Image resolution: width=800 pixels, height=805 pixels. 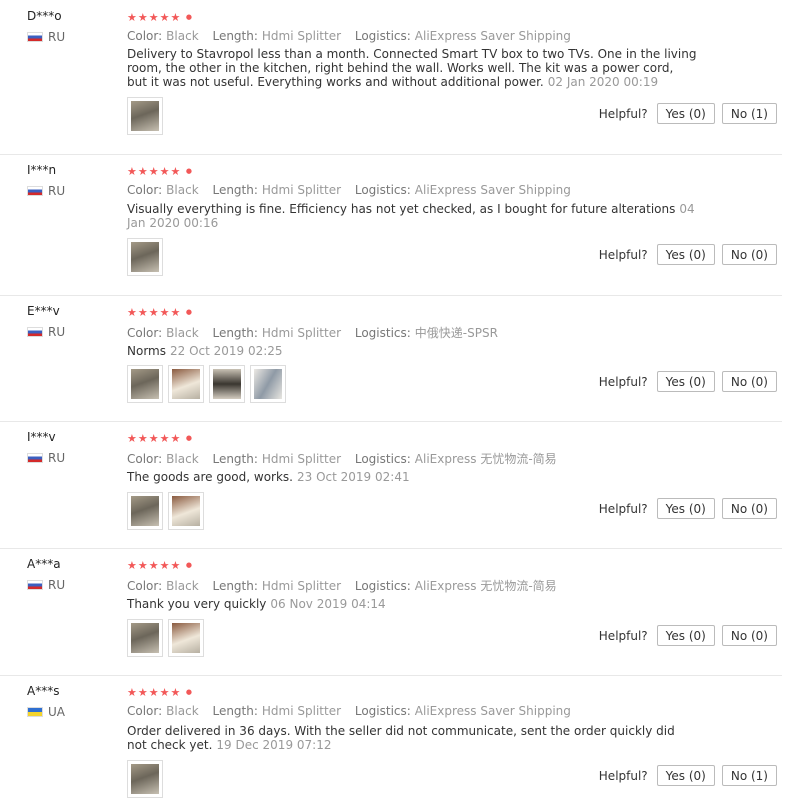 I want to click on reviewer-name: A***s, so click(x=43, y=691).